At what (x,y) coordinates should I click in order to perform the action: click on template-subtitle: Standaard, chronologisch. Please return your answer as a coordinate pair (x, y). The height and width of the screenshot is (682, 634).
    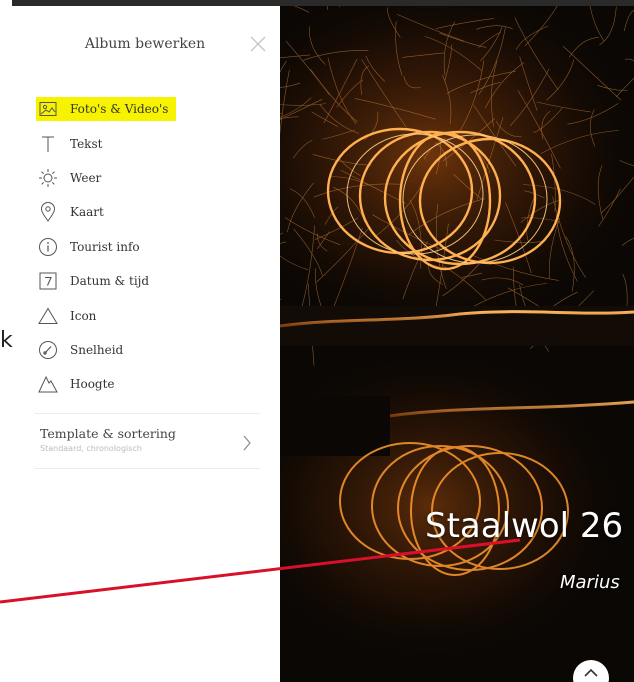
    Looking at the image, I should click on (91, 448).